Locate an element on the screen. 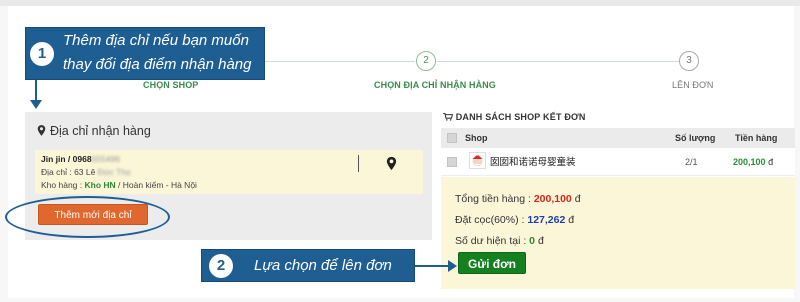 Image resolution: width=800 pixels, height=302 pixels. total-label: Tổng tiền hàng : is located at coordinates (493, 199).